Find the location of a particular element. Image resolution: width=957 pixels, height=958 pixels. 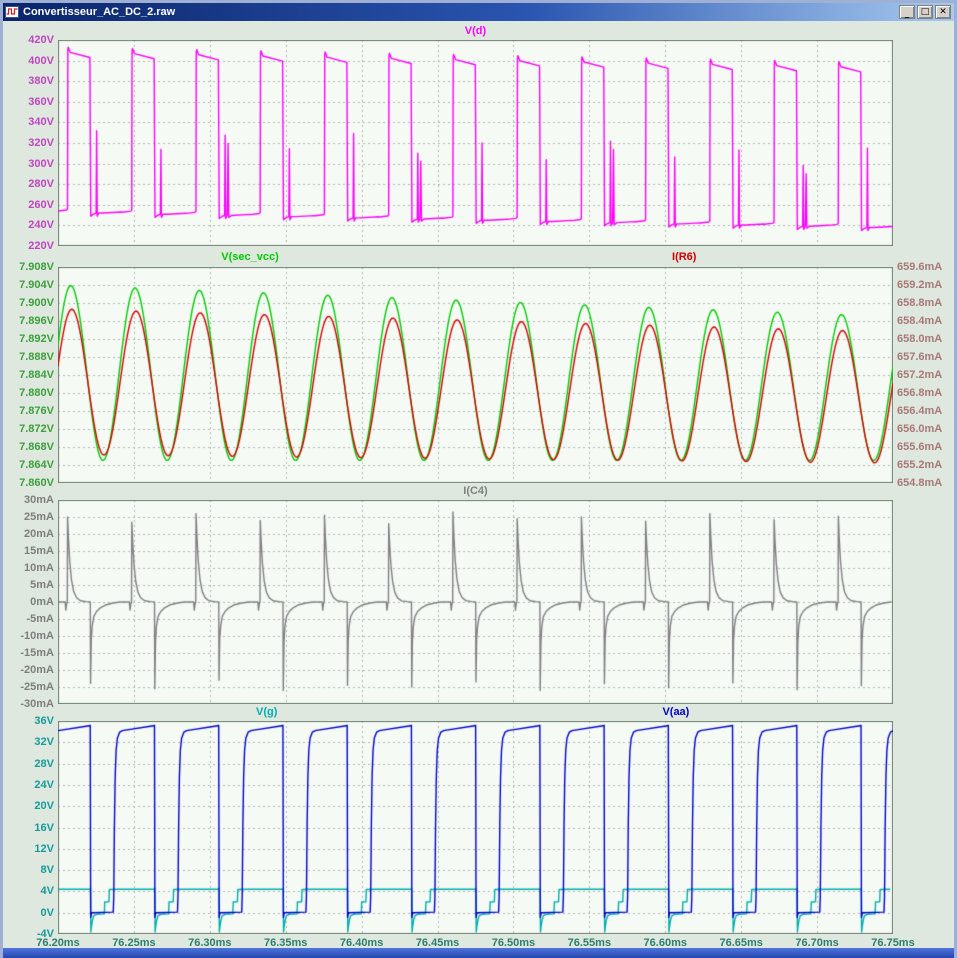

y-axis-label-ic4: 5mA is located at coordinates (42, 585).